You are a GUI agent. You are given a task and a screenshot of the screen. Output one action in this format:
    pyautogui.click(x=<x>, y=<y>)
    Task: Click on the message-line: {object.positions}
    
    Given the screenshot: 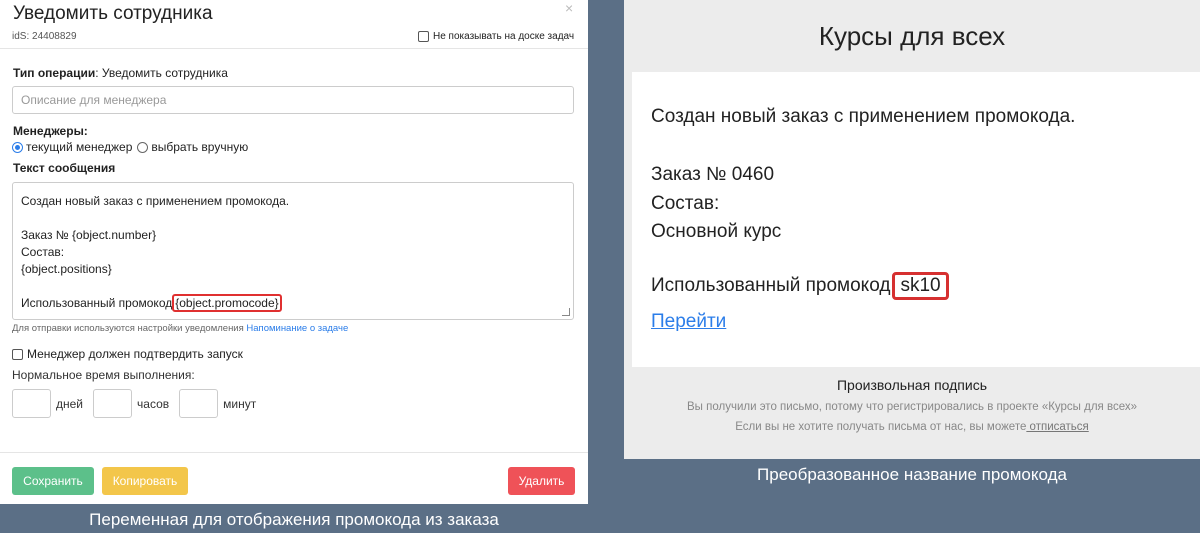 What is the action you would take?
    pyautogui.click(x=66, y=269)
    